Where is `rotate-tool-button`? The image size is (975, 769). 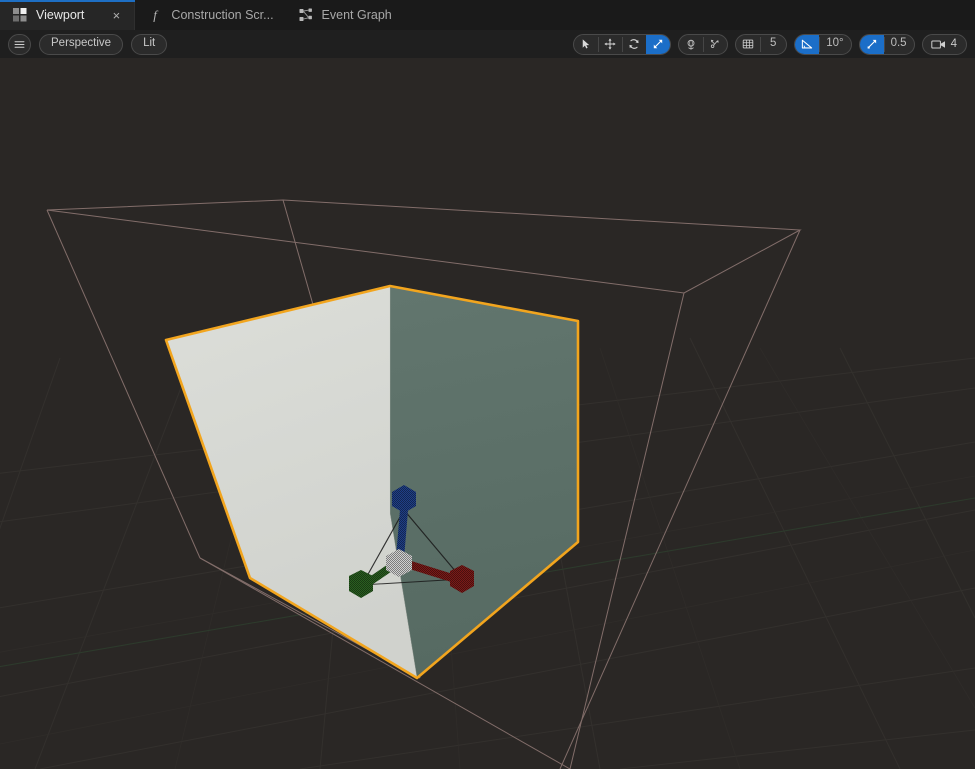 rotate-tool-button is located at coordinates (634, 44).